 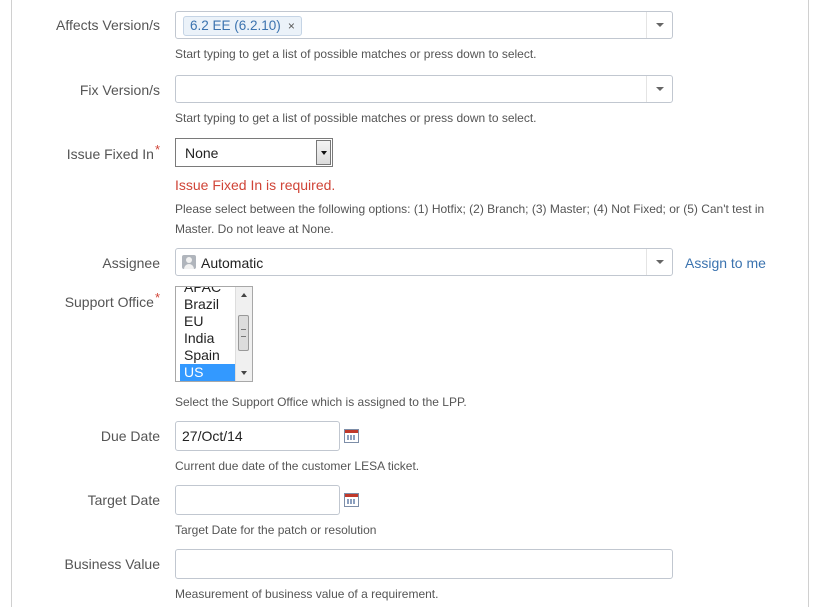 What do you see at coordinates (130, 436) in the screenshot?
I see `due-date-label: Due Date` at bounding box center [130, 436].